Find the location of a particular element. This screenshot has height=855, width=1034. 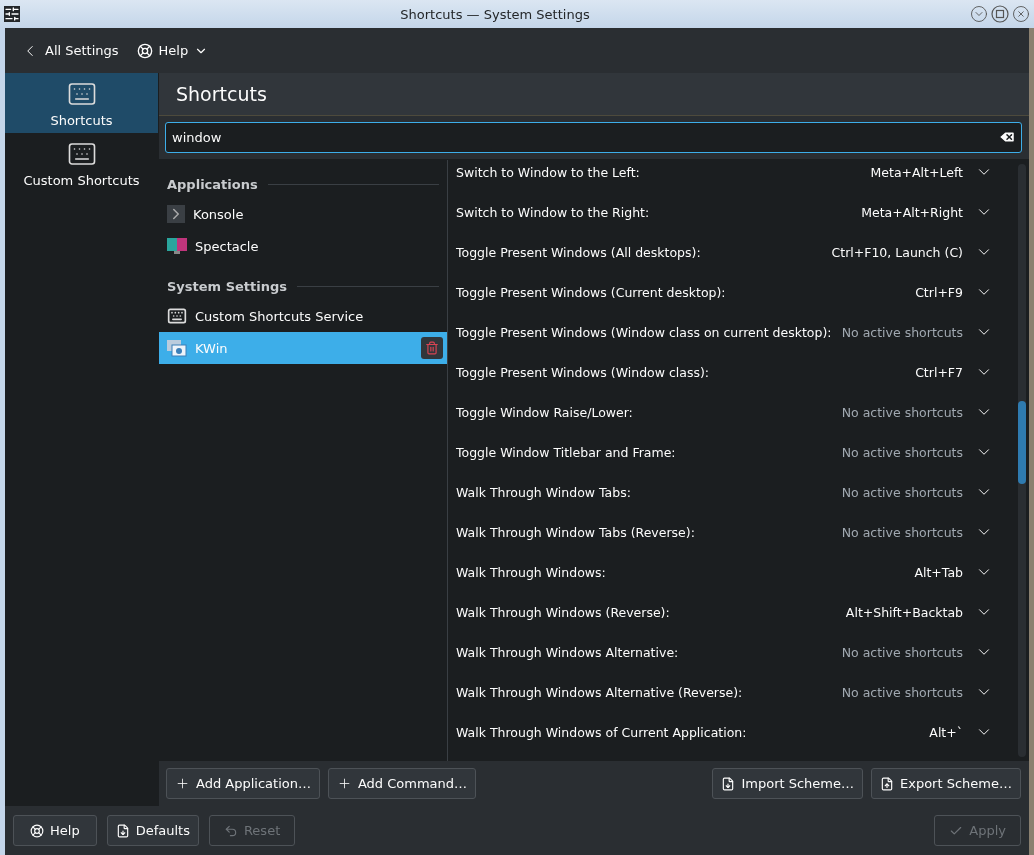

minimize-icon is located at coordinates (979, 14).